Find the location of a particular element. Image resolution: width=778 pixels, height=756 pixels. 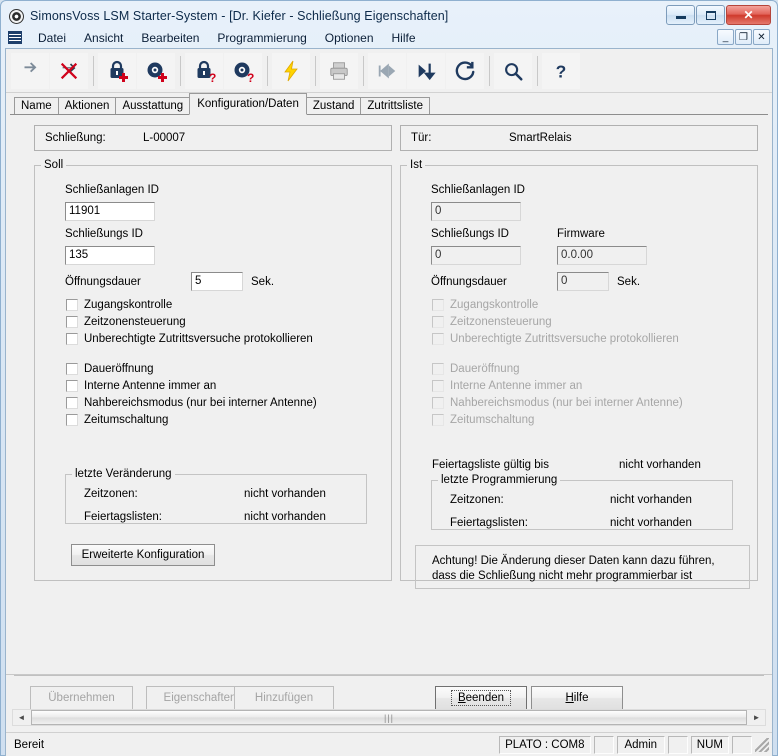

letzte-veraenderung-zeitzonen-label: Zeitzonen: is located at coordinates (111, 494).